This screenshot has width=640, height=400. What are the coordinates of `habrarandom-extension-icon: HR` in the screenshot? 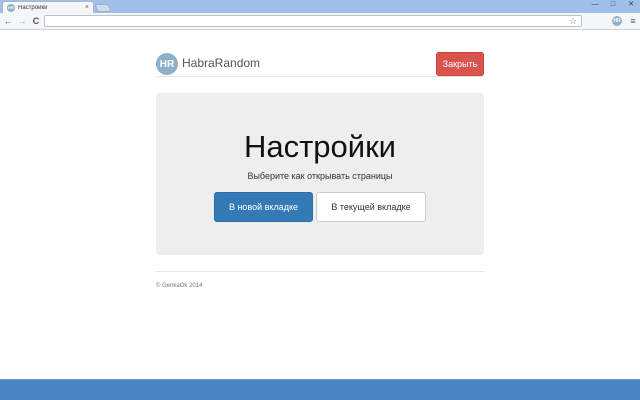 It's located at (617, 21).